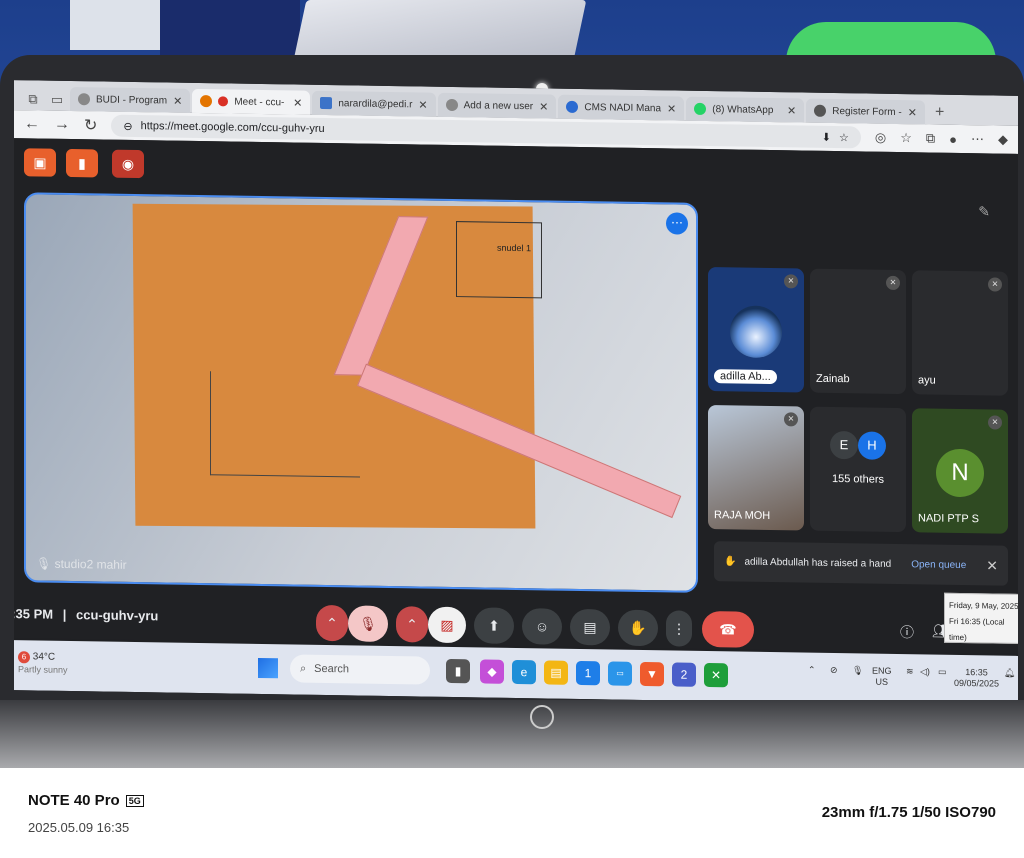 Image resolution: width=1024 pixels, height=858 pixels. What do you see at coordinates (285, 424) in the screenshot?
I see `drawn-corner-line` at bounding box center [285, 424].